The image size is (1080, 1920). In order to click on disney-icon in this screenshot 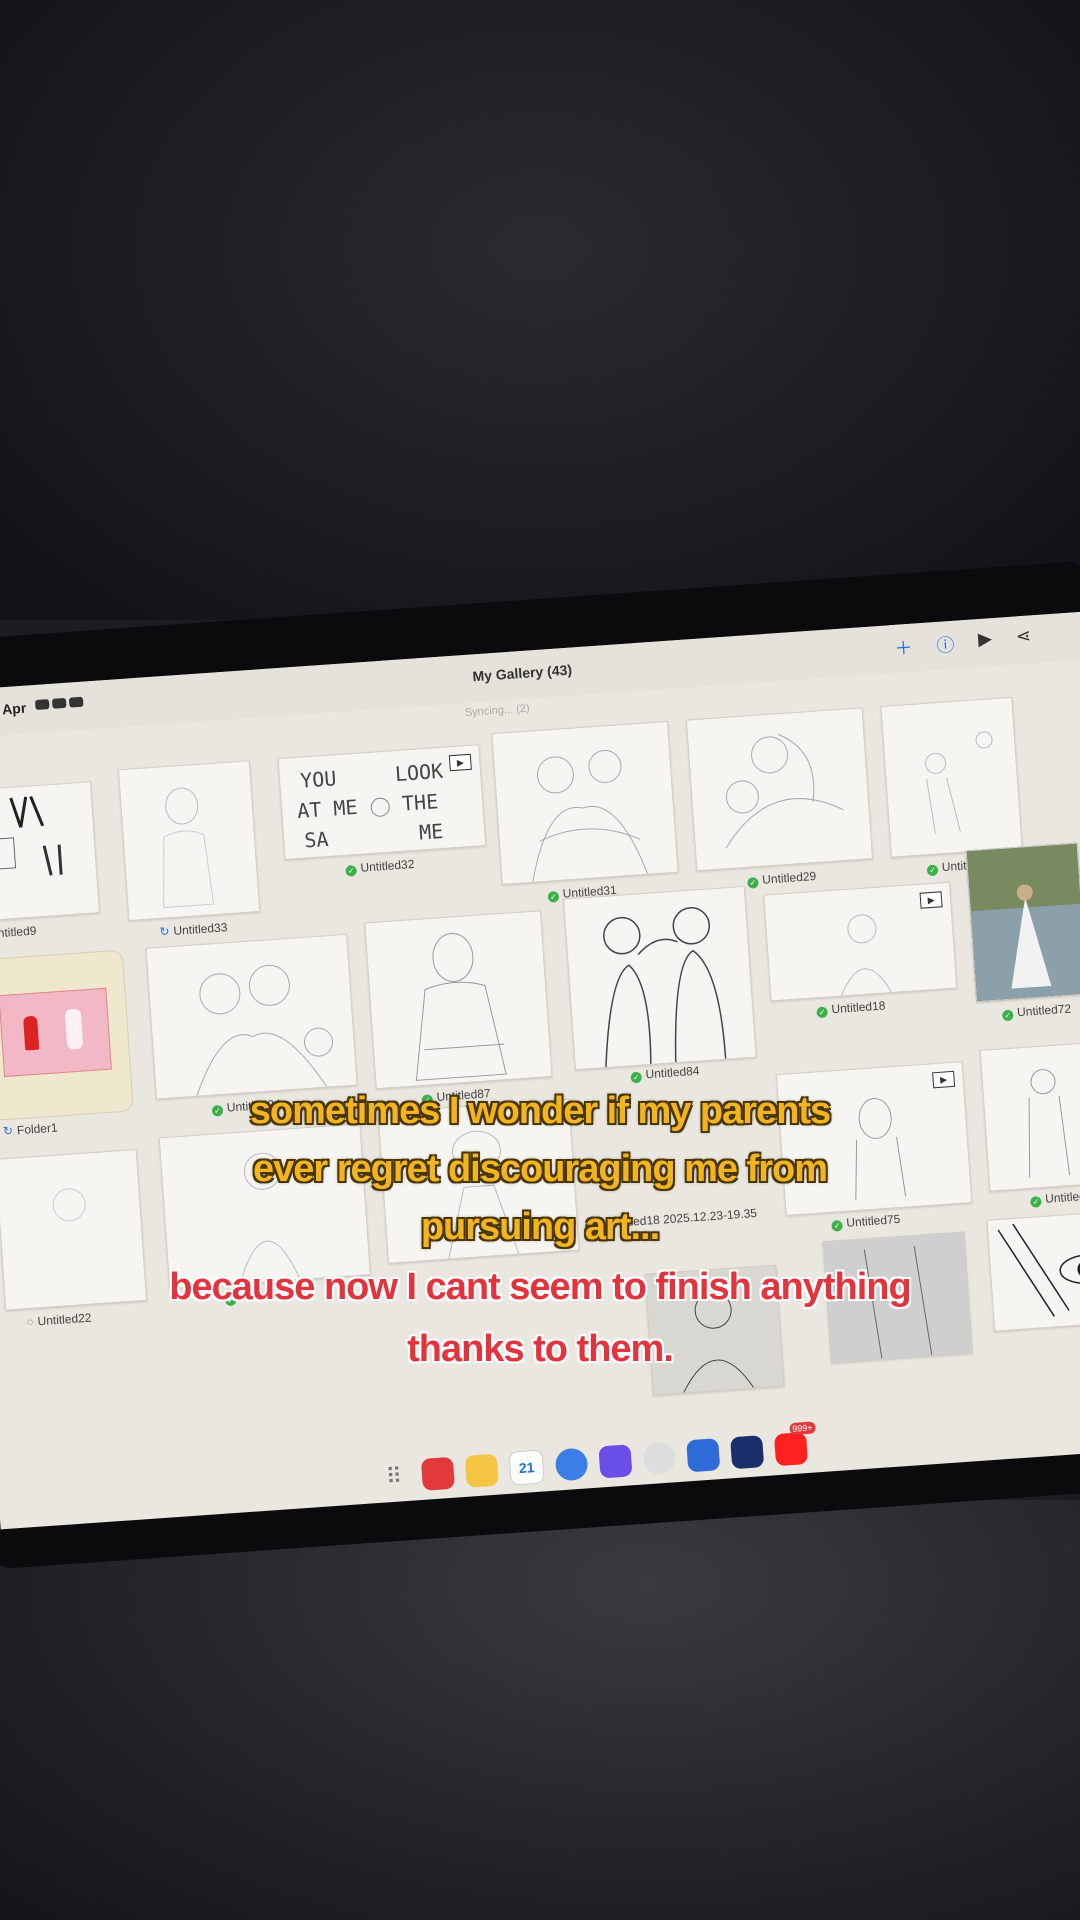, I will do `click(747, 1452)`.